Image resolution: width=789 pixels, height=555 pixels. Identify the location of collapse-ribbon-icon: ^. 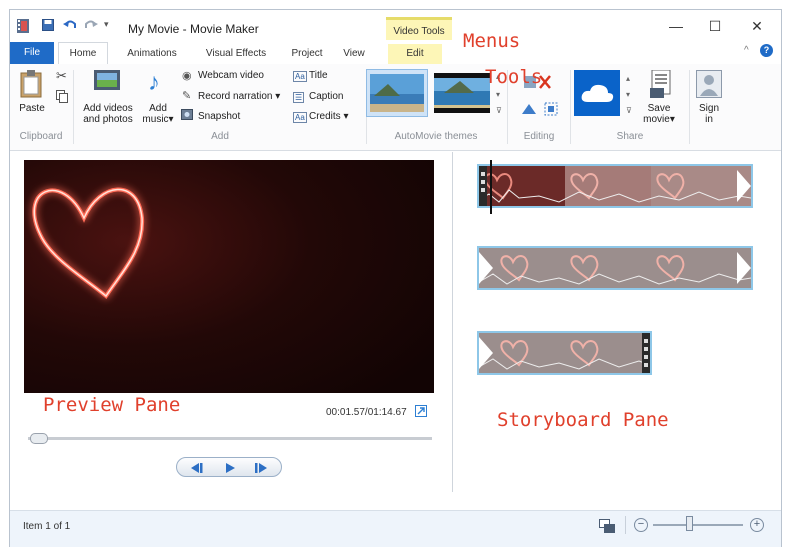
(746, 50).